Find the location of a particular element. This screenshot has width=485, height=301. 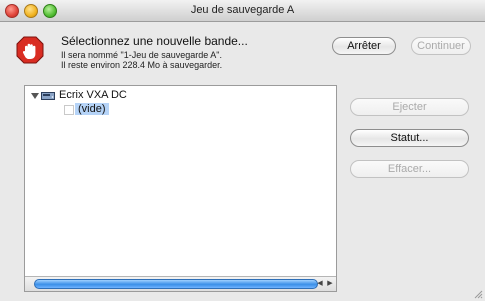

horizontal-scrollbar: ◀ ▶ is located at coordinates (180, 283).